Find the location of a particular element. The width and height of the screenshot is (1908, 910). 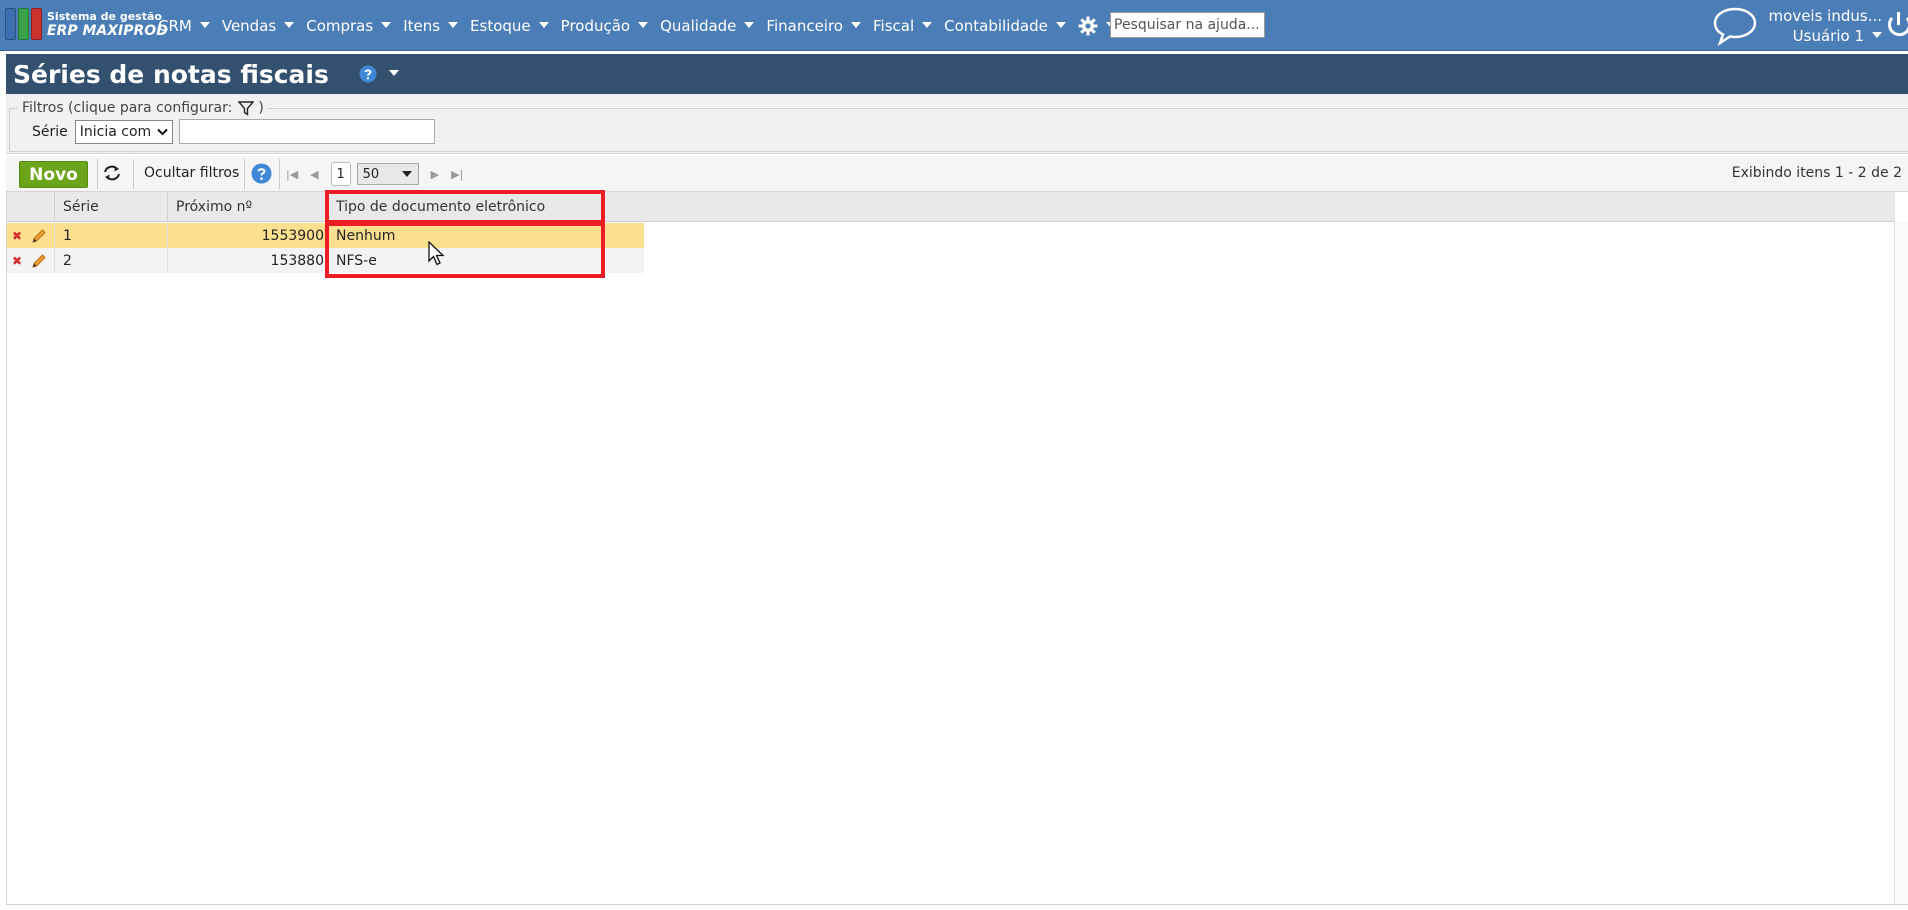

page-number: 1 is located at coordinates (340, 174).